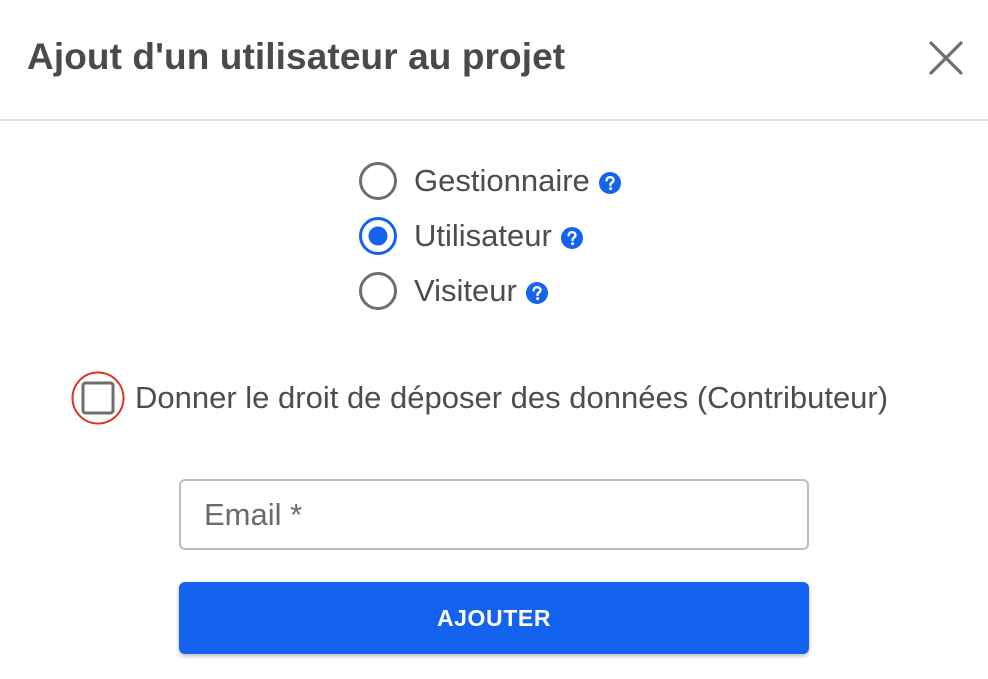 This screenshot has height=679, width=988. I want to click on radio-button-gestionnaire, so click(378, 181).